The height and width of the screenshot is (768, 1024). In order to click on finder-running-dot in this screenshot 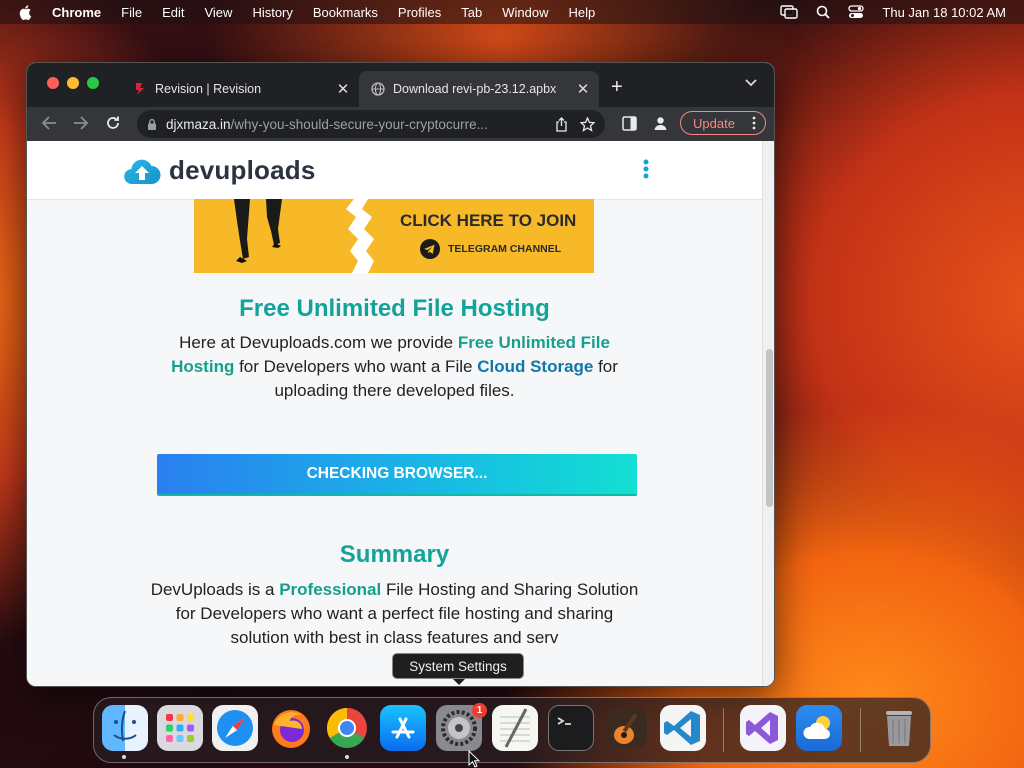, I will do `click(124, 757)`.